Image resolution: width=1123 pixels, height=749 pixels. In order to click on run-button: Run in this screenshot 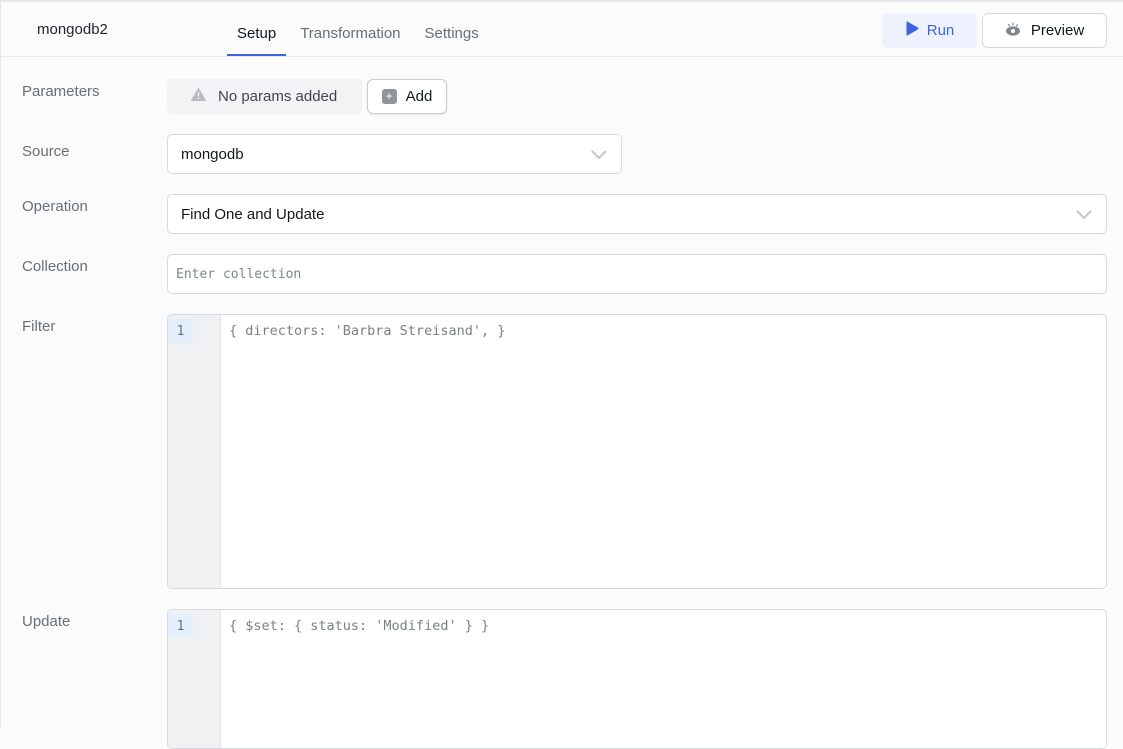, I will do `click(929, 30)`.